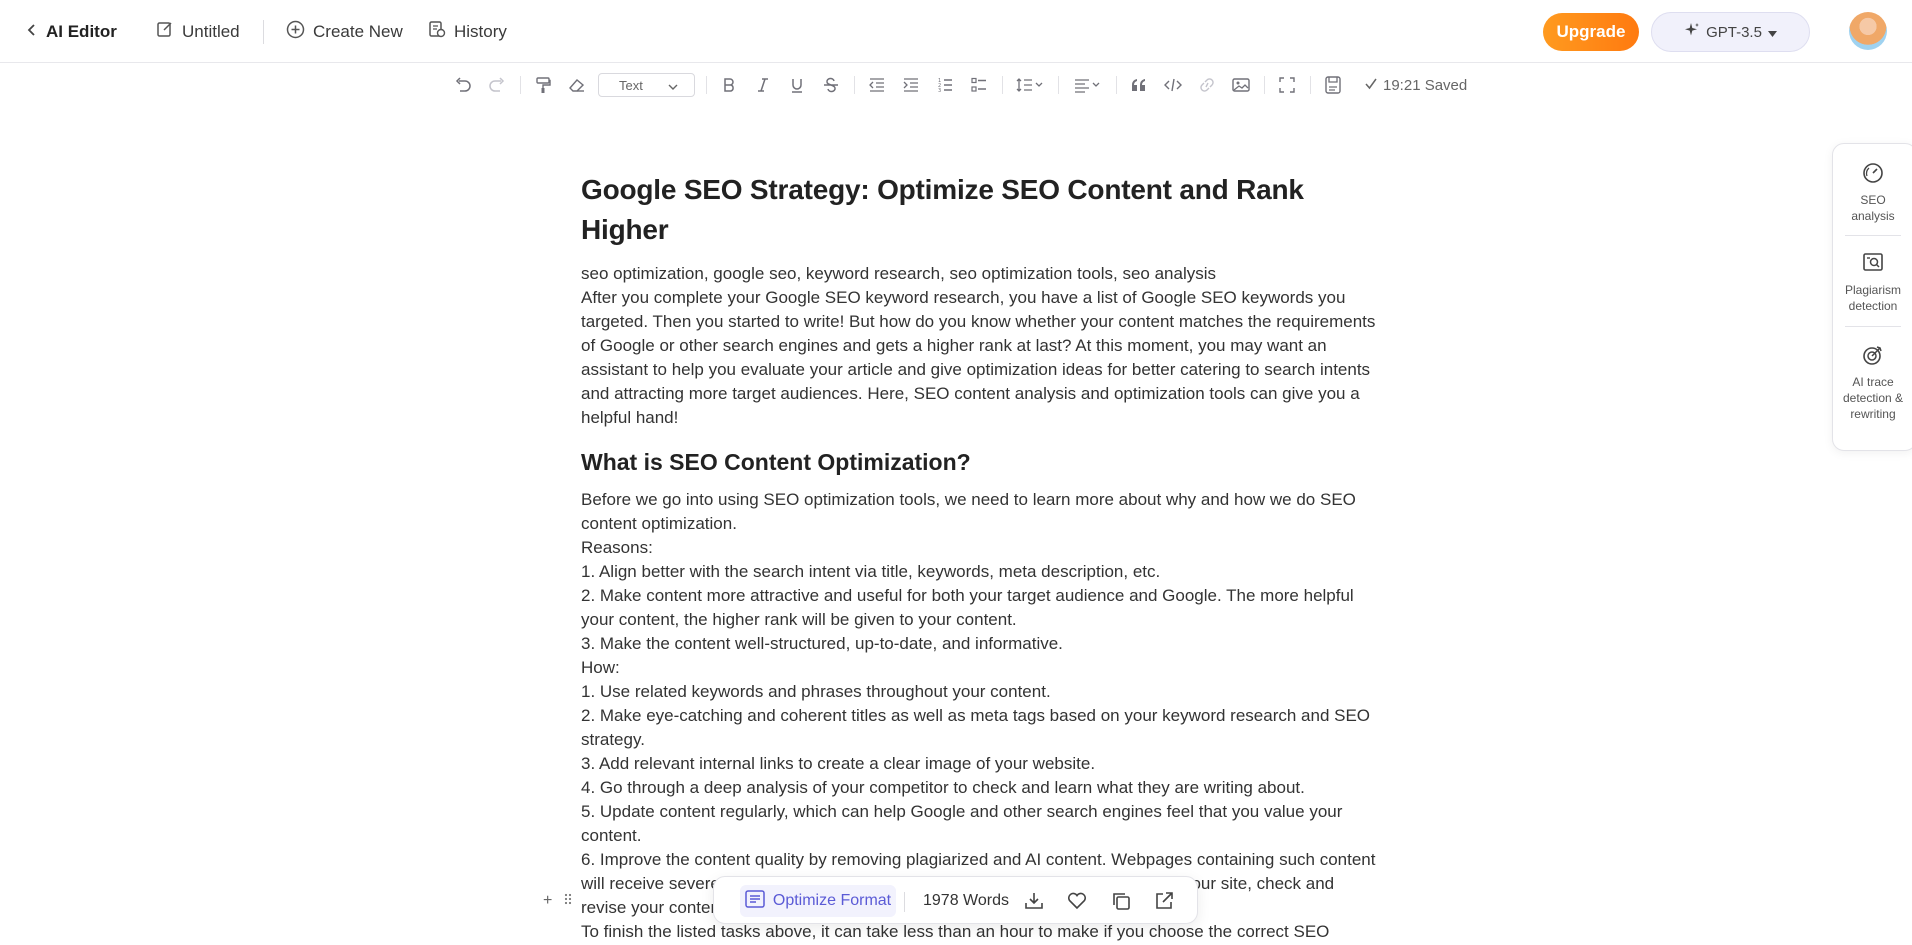 The image size is (1912, 945). What do you see at coordinates (1030, 85) in the screenshot?
I see `line-height-icon` at bounding box center [1030, 85].